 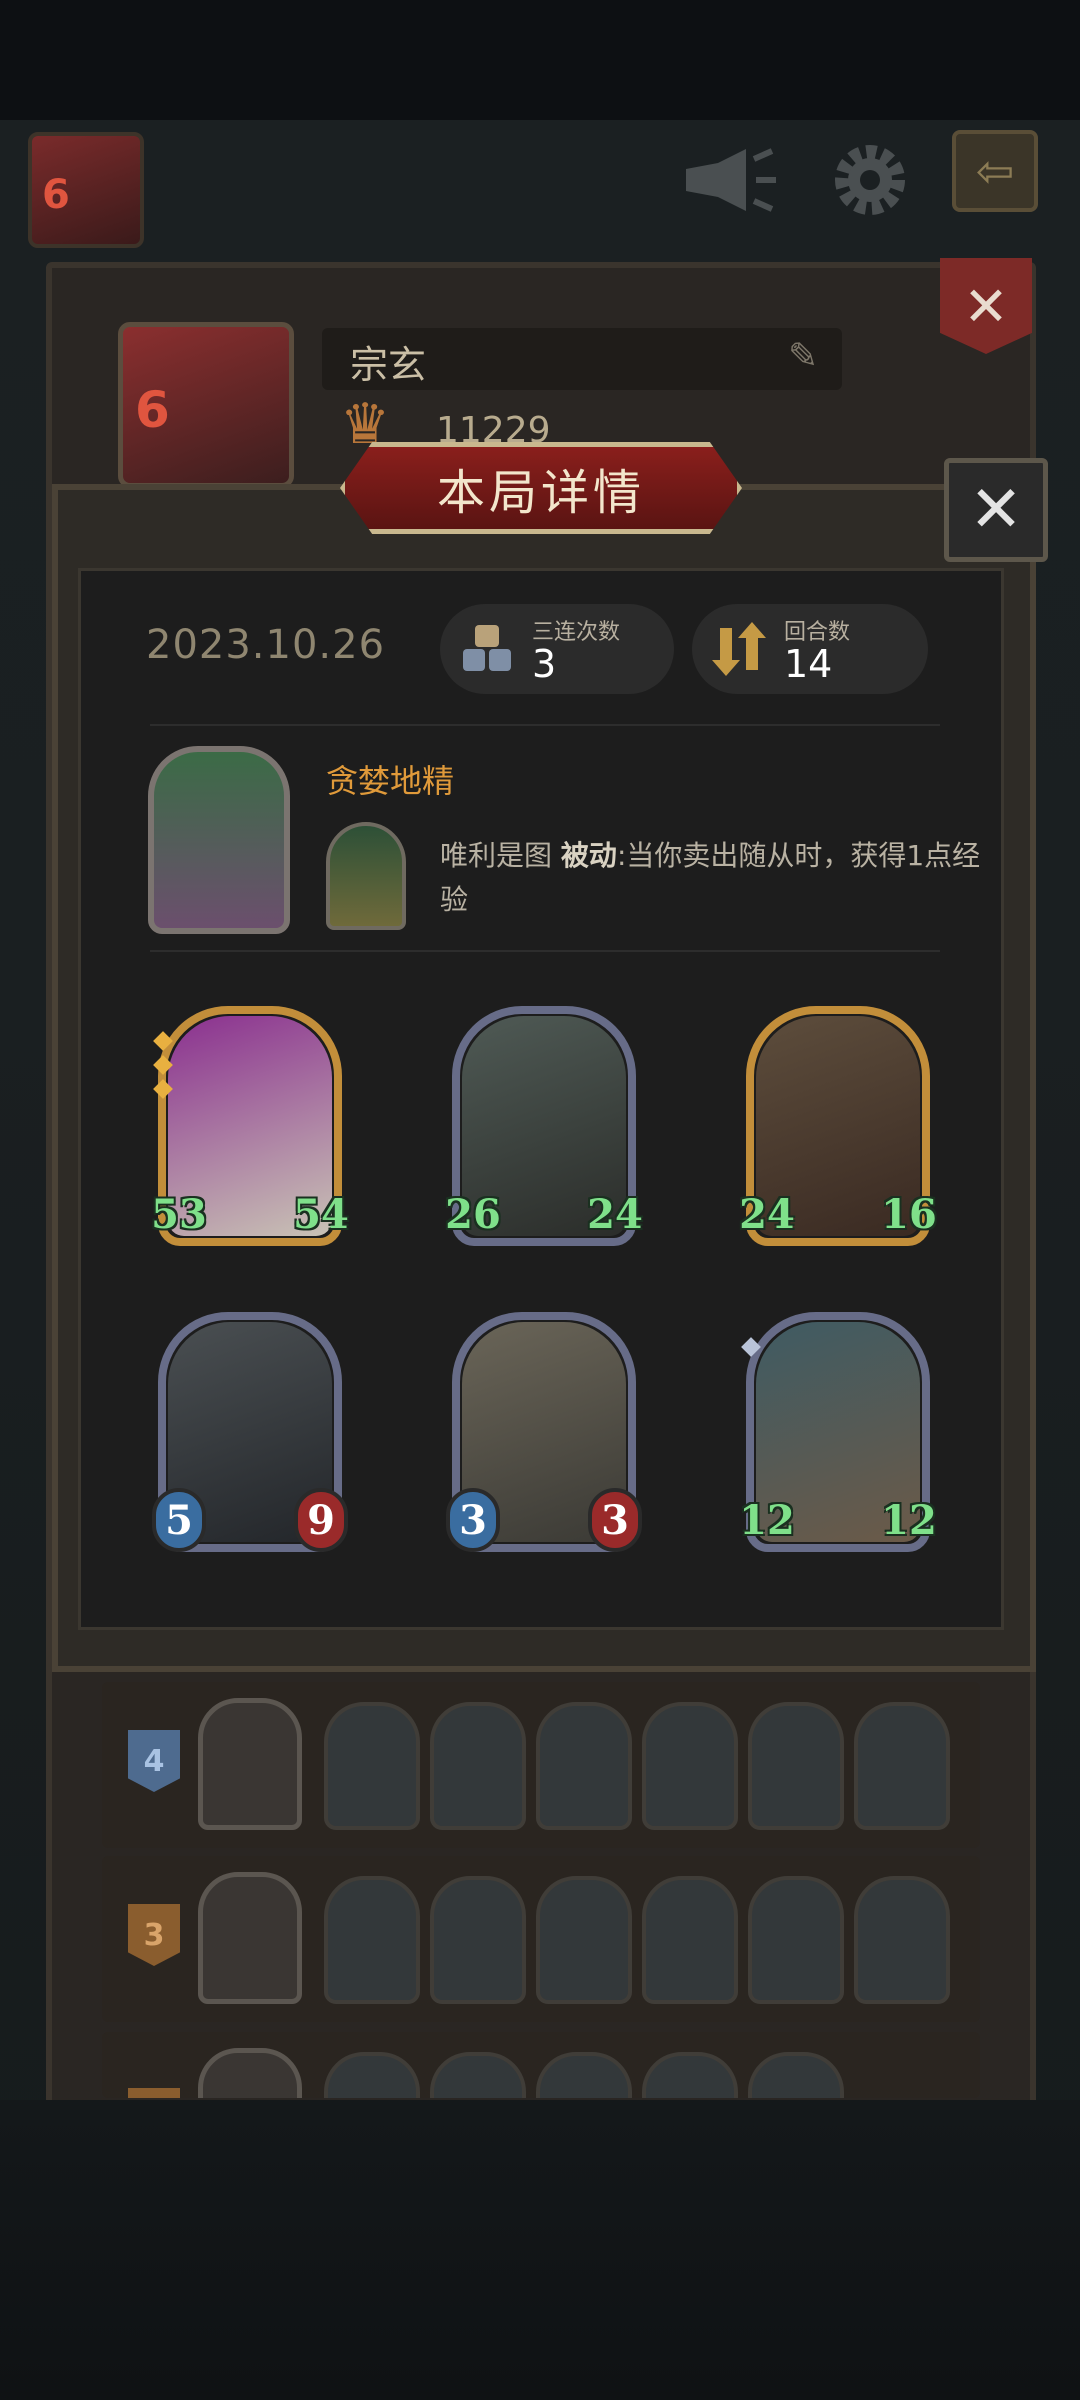 I want to click on match-date: 2023.10.26, so click(x=266, y=645).